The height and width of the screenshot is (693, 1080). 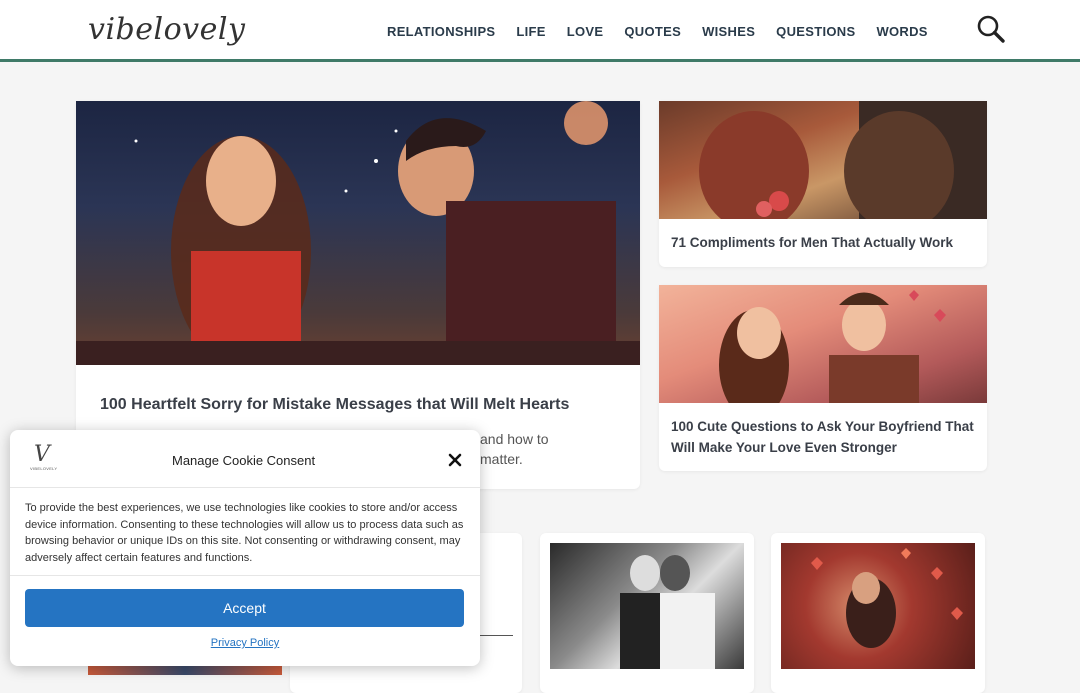 What do you see at coordinates (244, 460) in the screenshot?
I see `cookie-dialog-title: Manage Cookie Consent` at bounding box center [244, 460].